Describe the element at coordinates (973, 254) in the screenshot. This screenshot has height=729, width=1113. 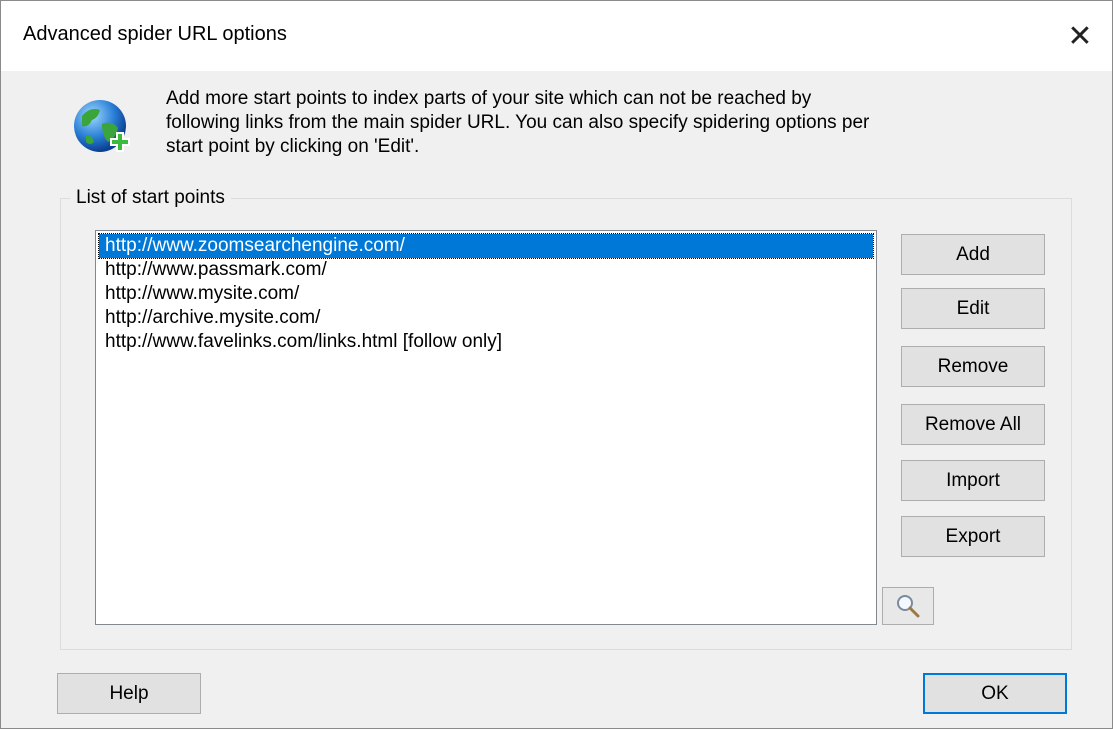
I see `add-button: Add` at that location.